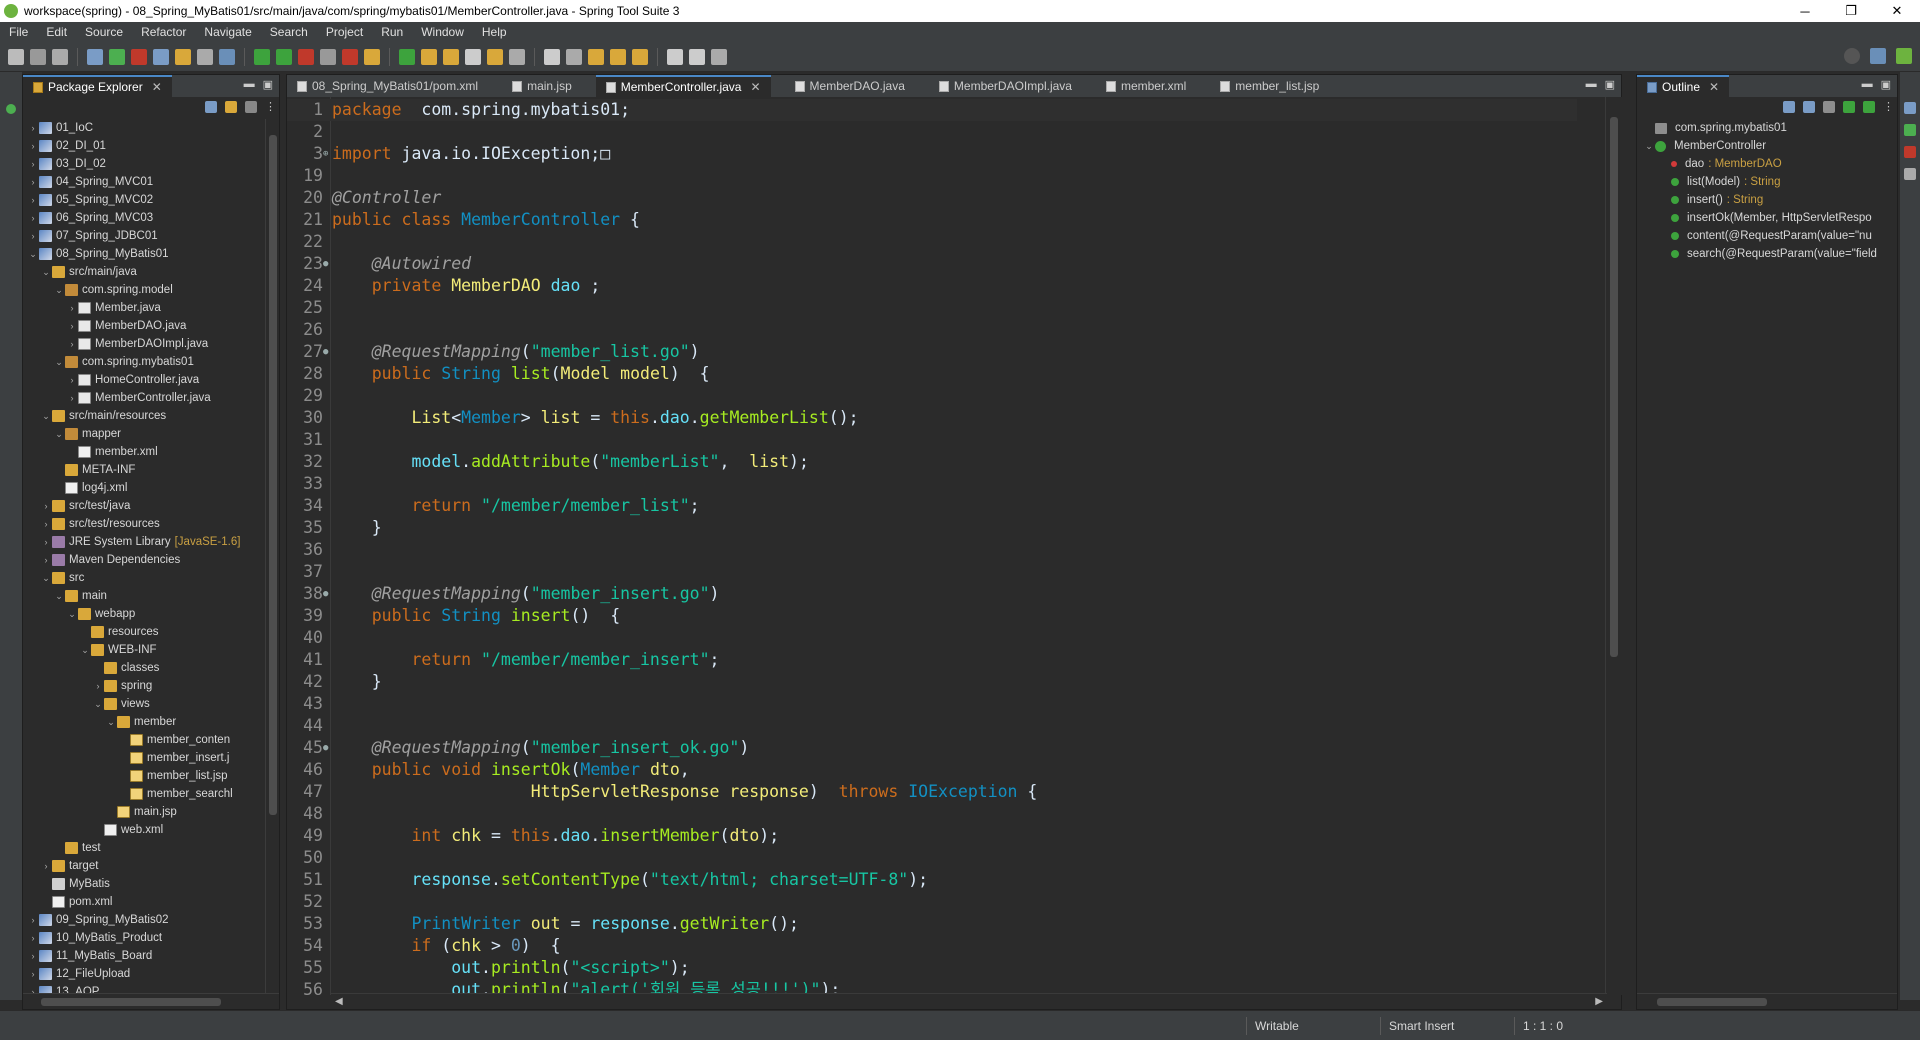 The image size is (1920, 1040). Describe the element at coordinates (163, 32) in the screenshot. I see `menu-refactor: Refactor` at that location.